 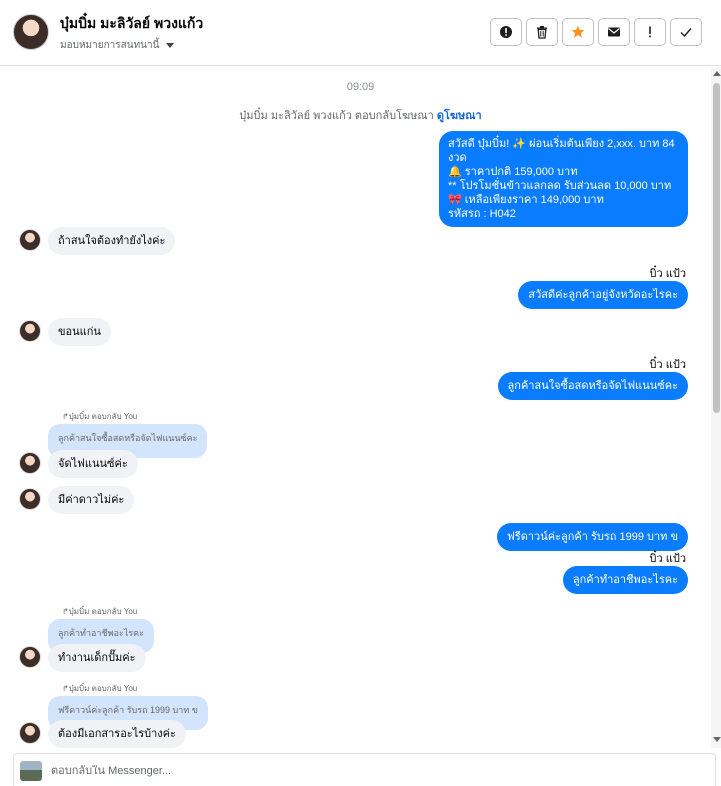 What do you see at coordinates (31, 32) in the screenshot?
I see `contact-avatar` at bounding box center [31, 32].